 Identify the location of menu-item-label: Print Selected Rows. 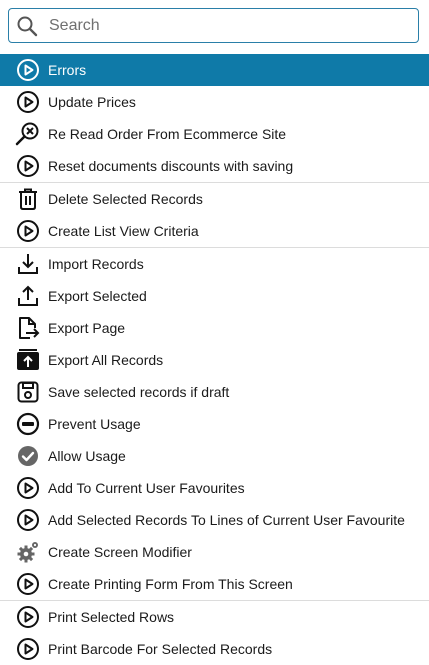
(111, 617).